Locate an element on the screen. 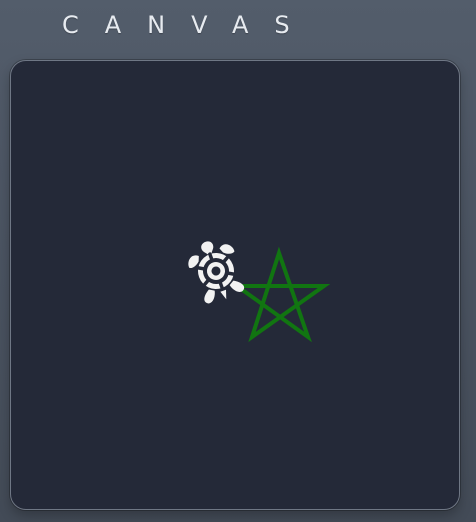 This screenshot has height=522, width=476. canvas-drawing is located at coordinates (259, 292).